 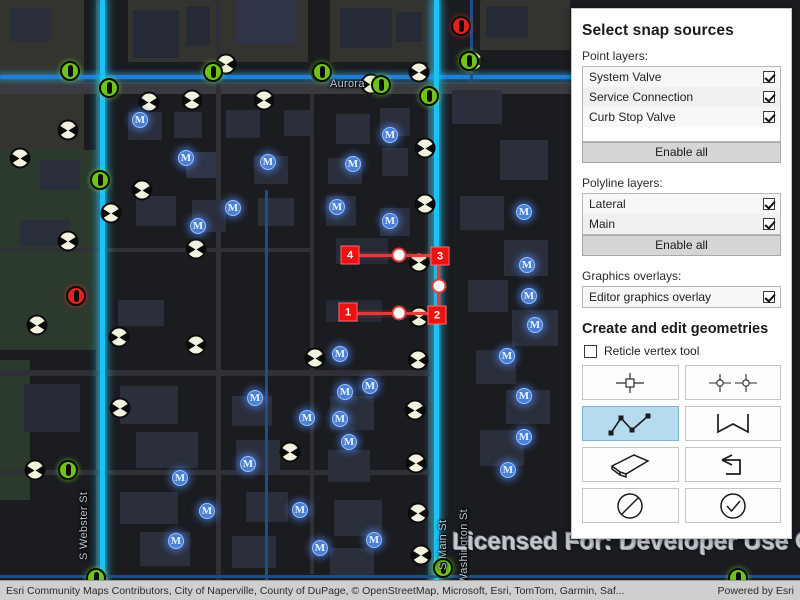 I want to click on polyline-layer-row: Lateral, so click(x=681, y=204).